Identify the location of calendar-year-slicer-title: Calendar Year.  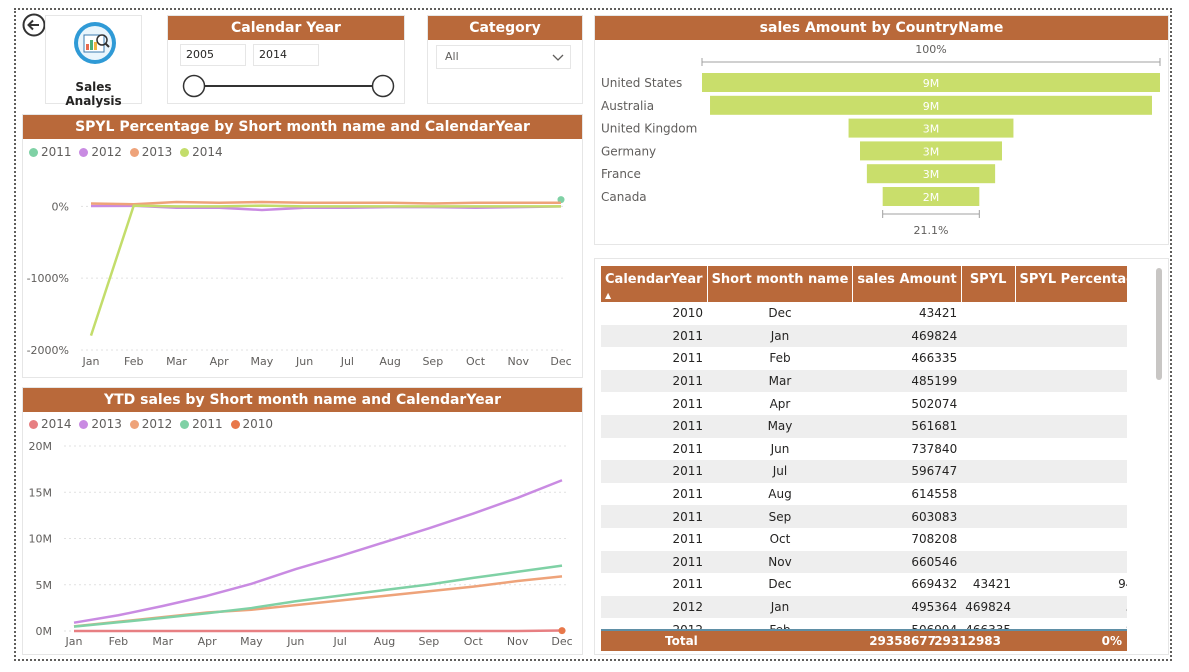
(286, 28).